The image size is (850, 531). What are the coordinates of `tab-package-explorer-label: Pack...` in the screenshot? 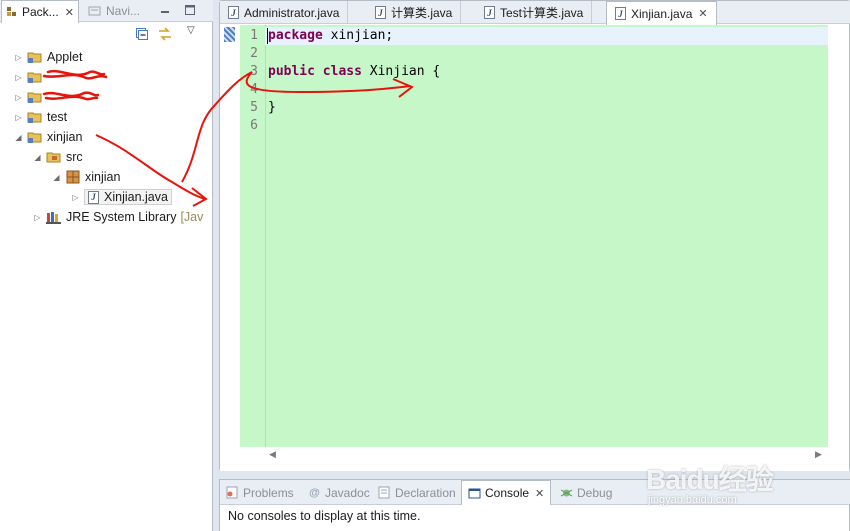 It's located at (40, 12).